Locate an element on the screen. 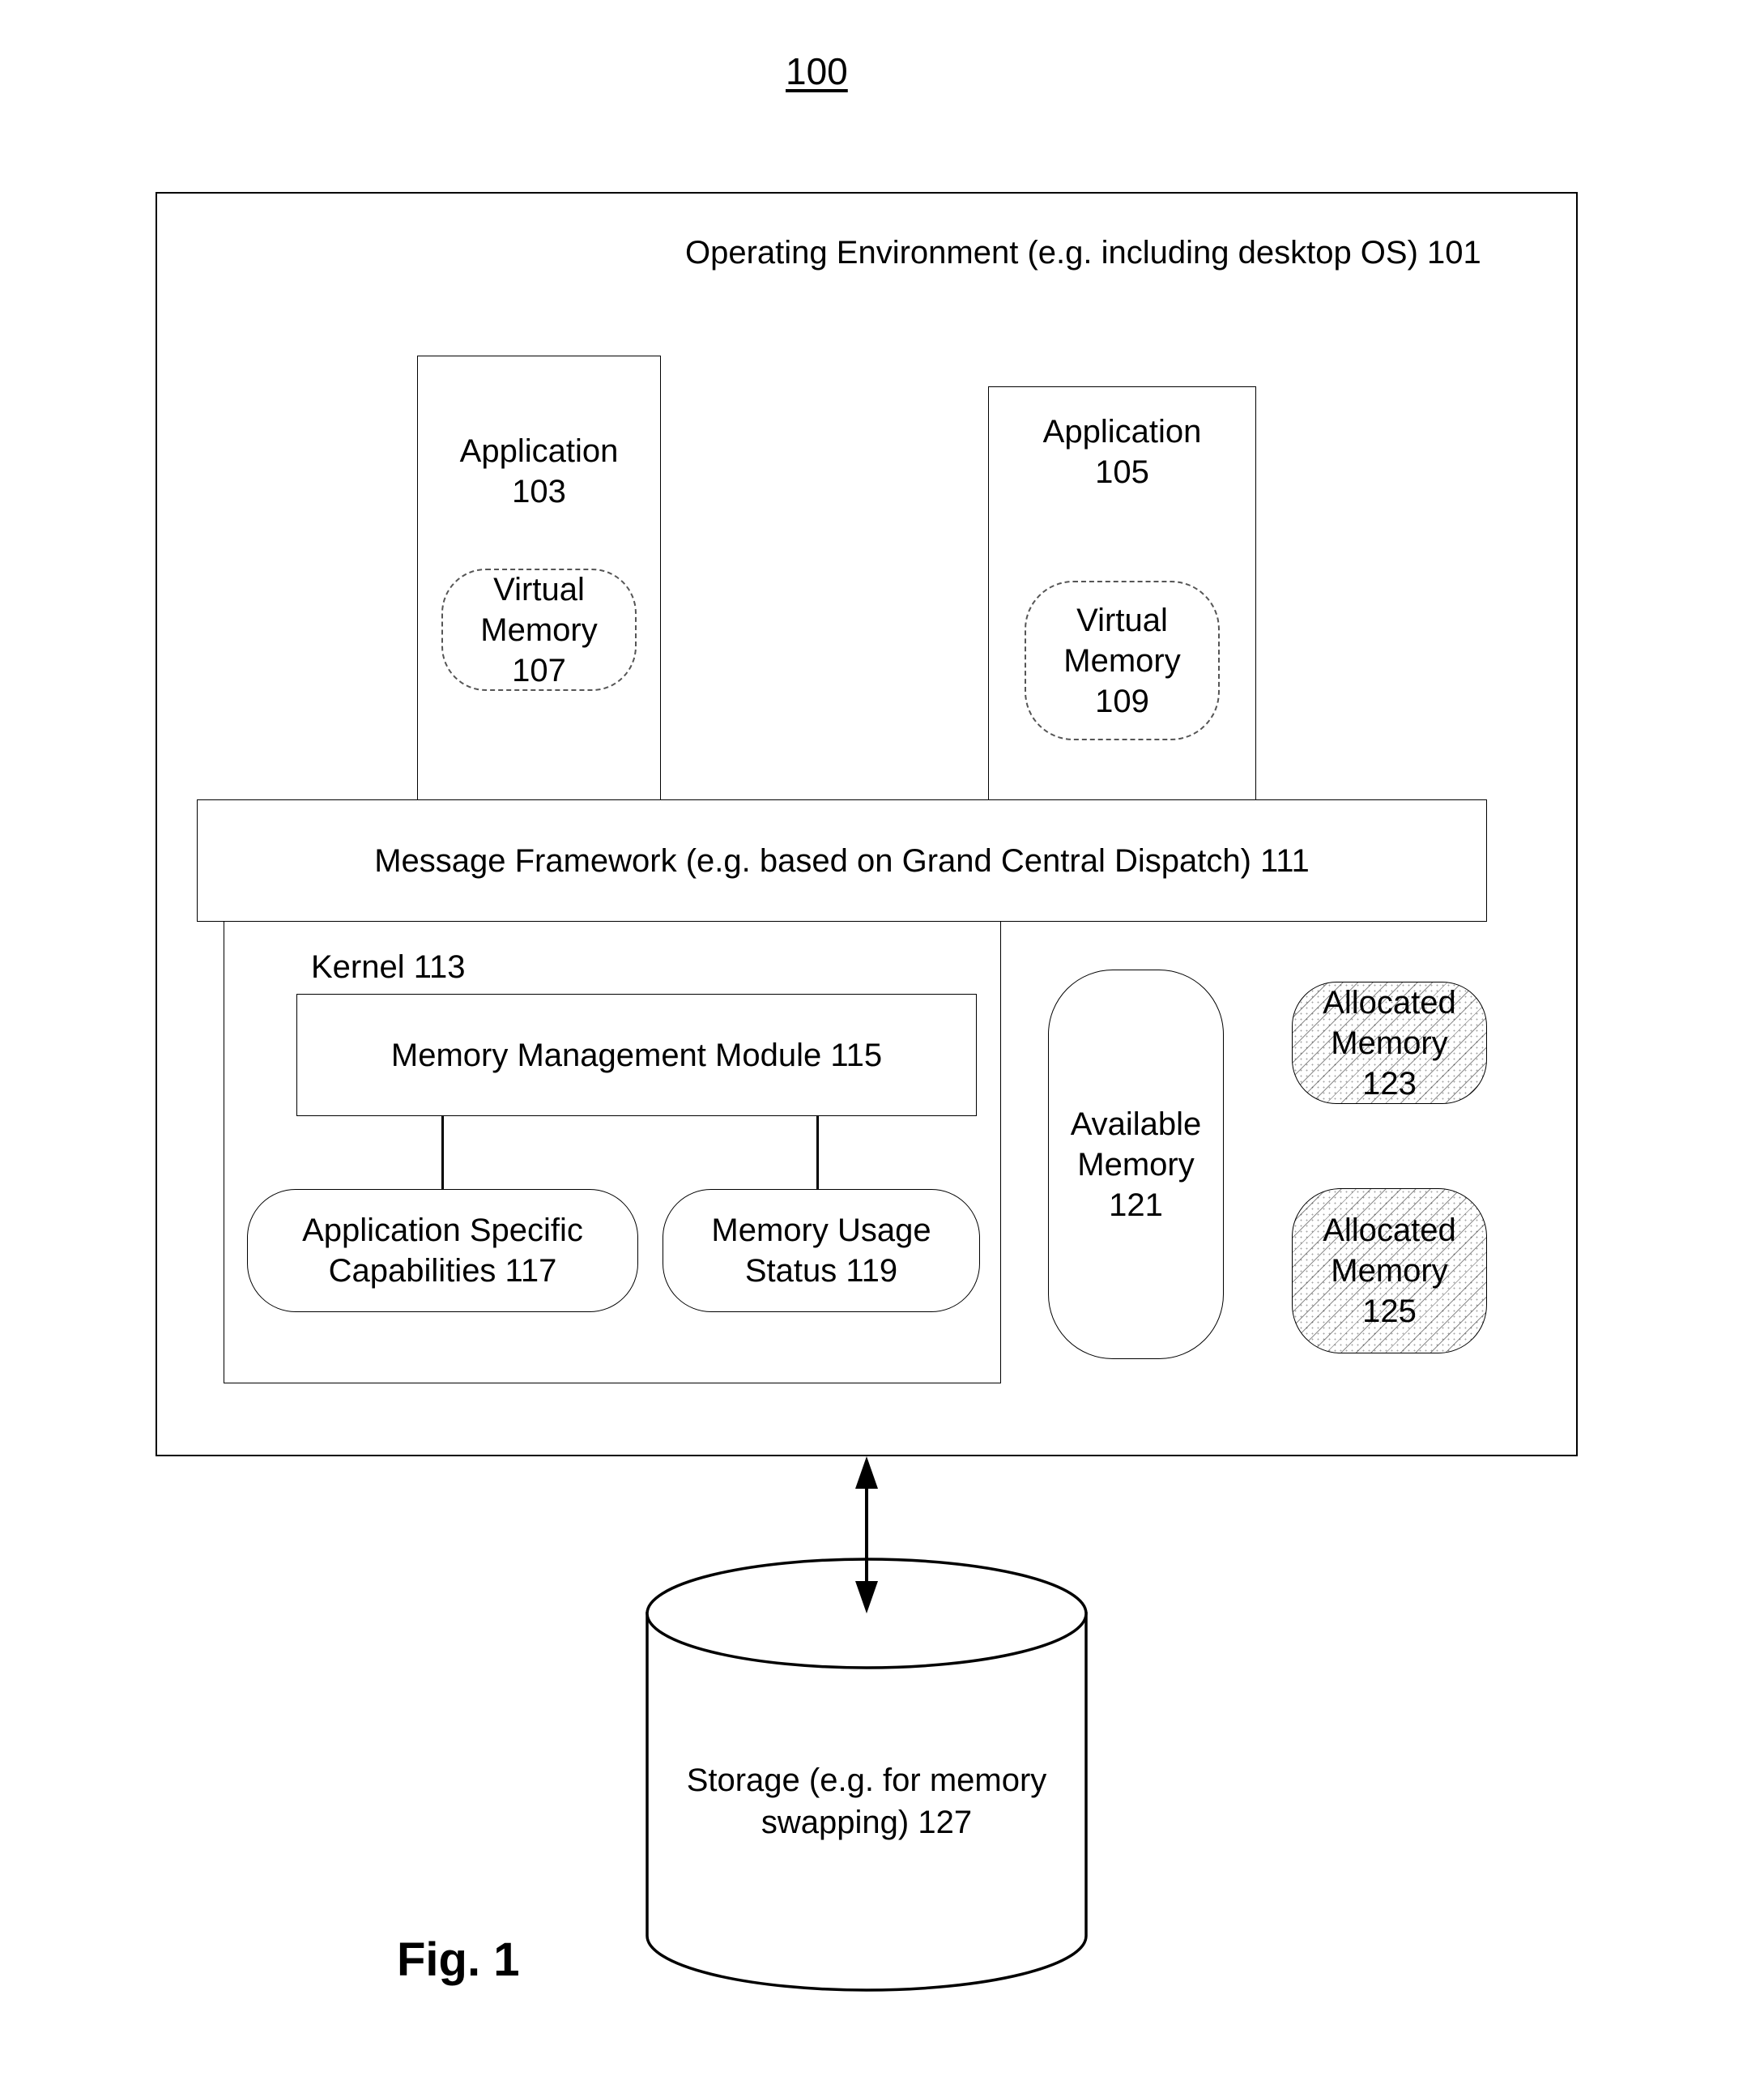 The height and width of the screenshot is (2080, 1764). storage-label-line2: swapping) 127 is located at coordinates (867, 1822).